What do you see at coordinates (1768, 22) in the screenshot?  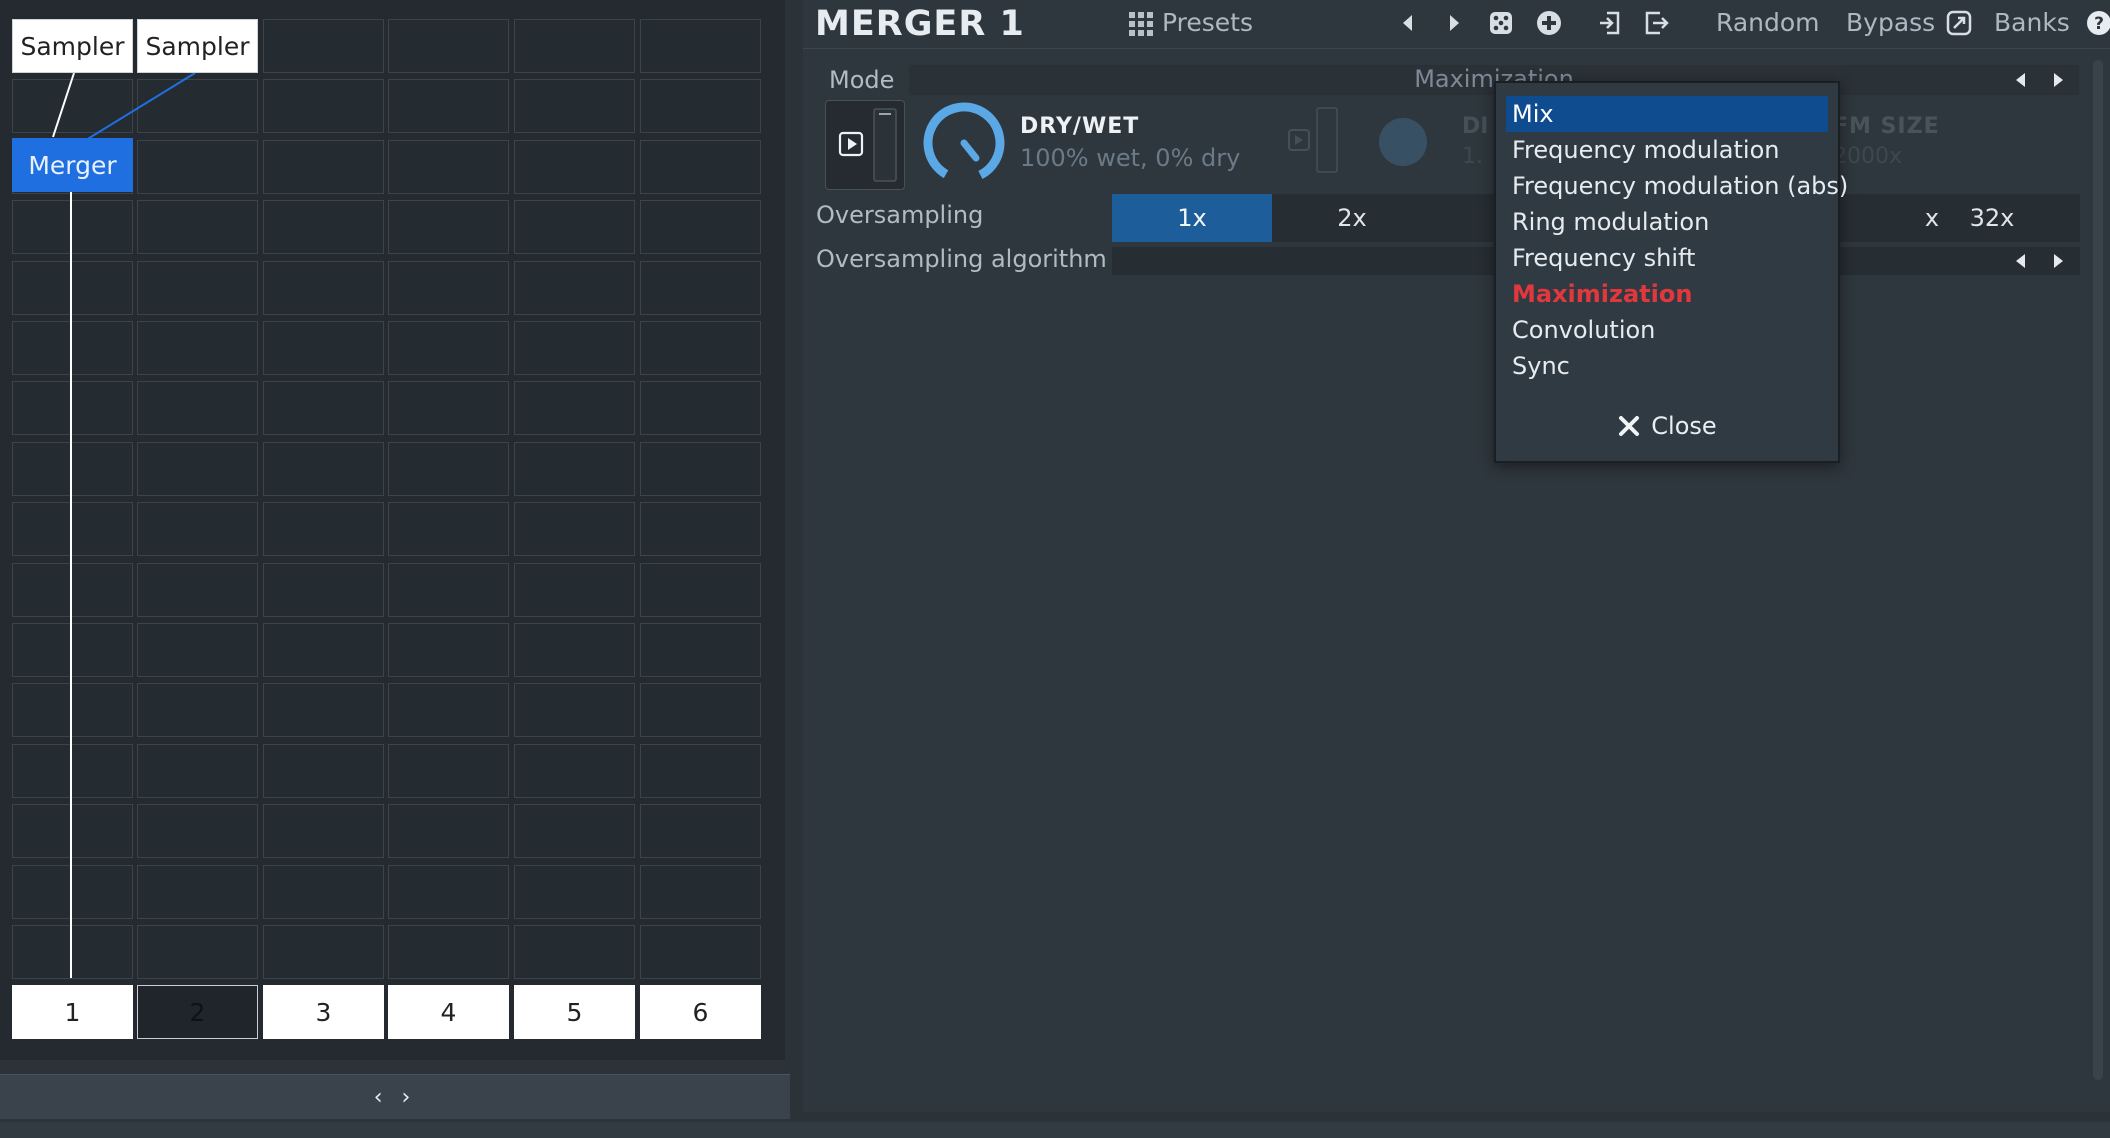 I see `random-button: Random` at bounding box center [1768, 22].